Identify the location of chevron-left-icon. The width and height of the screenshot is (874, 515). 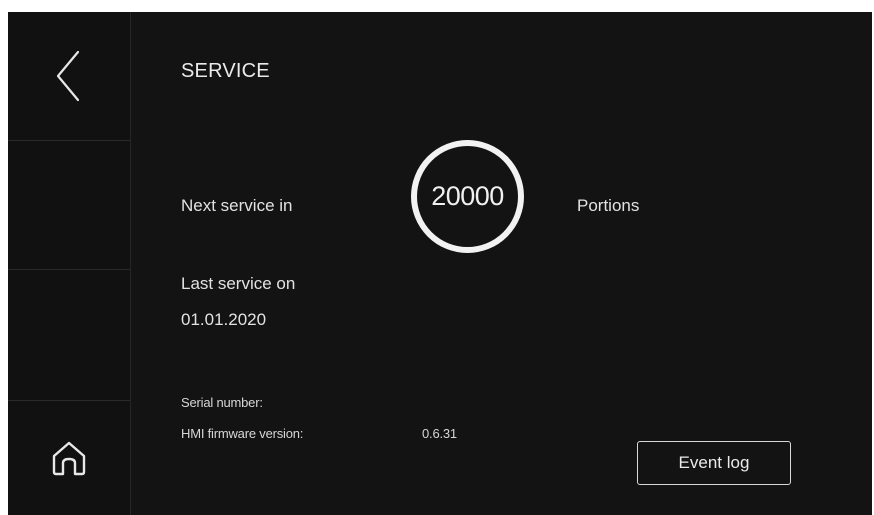
(68, 76).